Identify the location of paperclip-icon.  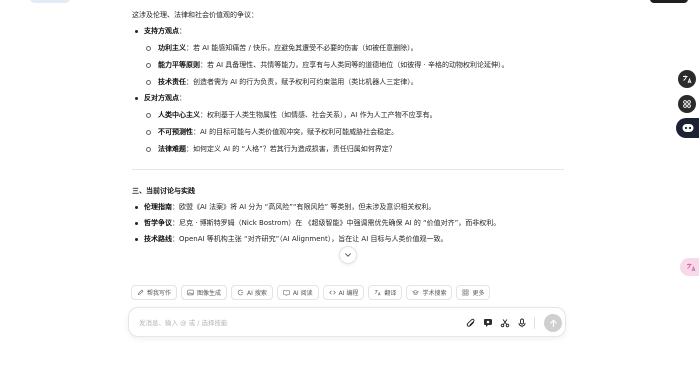
(470, 322).